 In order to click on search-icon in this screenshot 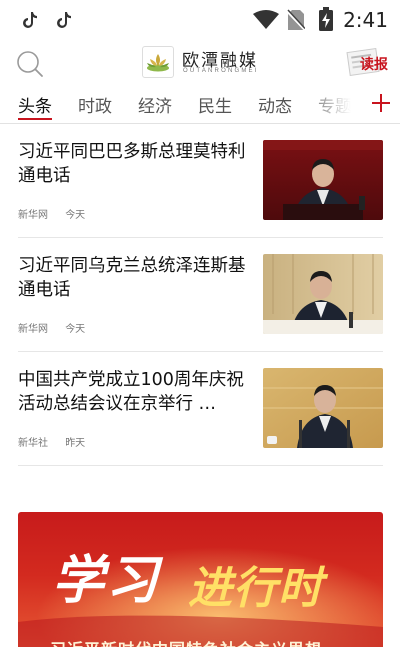, I will do `click(30, 64)`.